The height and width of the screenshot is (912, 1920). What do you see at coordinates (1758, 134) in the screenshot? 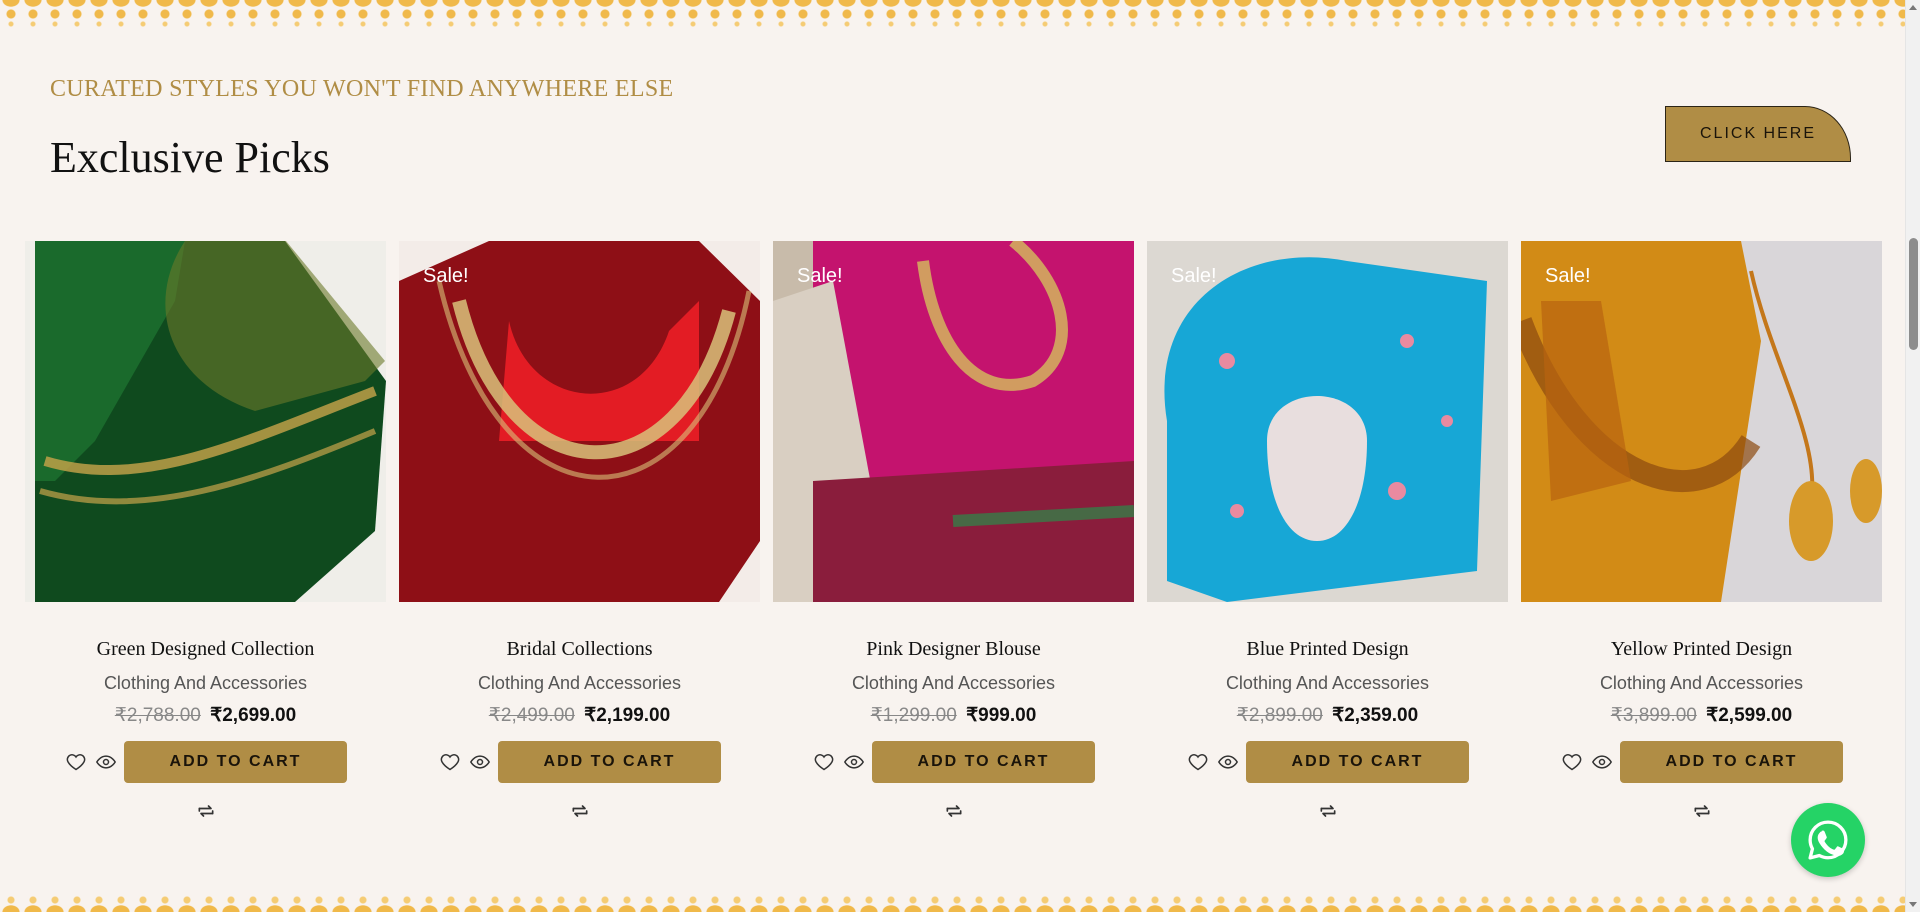
I see `click-here-button: CLICK HERE` at bounding box center [1758, 134].